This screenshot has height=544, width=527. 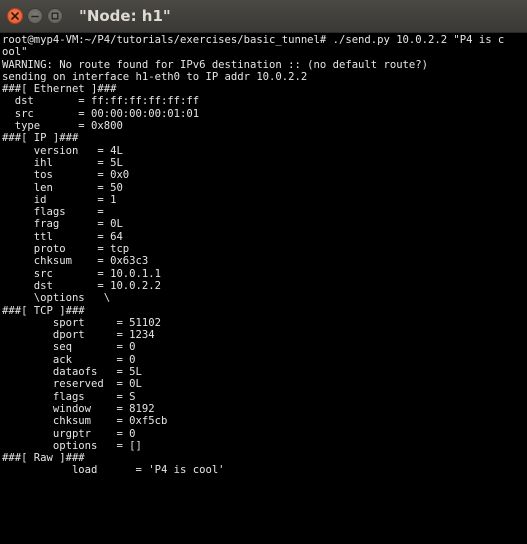 I want to click on terminal-line: ttl = 64, so click(x=62, y=236).